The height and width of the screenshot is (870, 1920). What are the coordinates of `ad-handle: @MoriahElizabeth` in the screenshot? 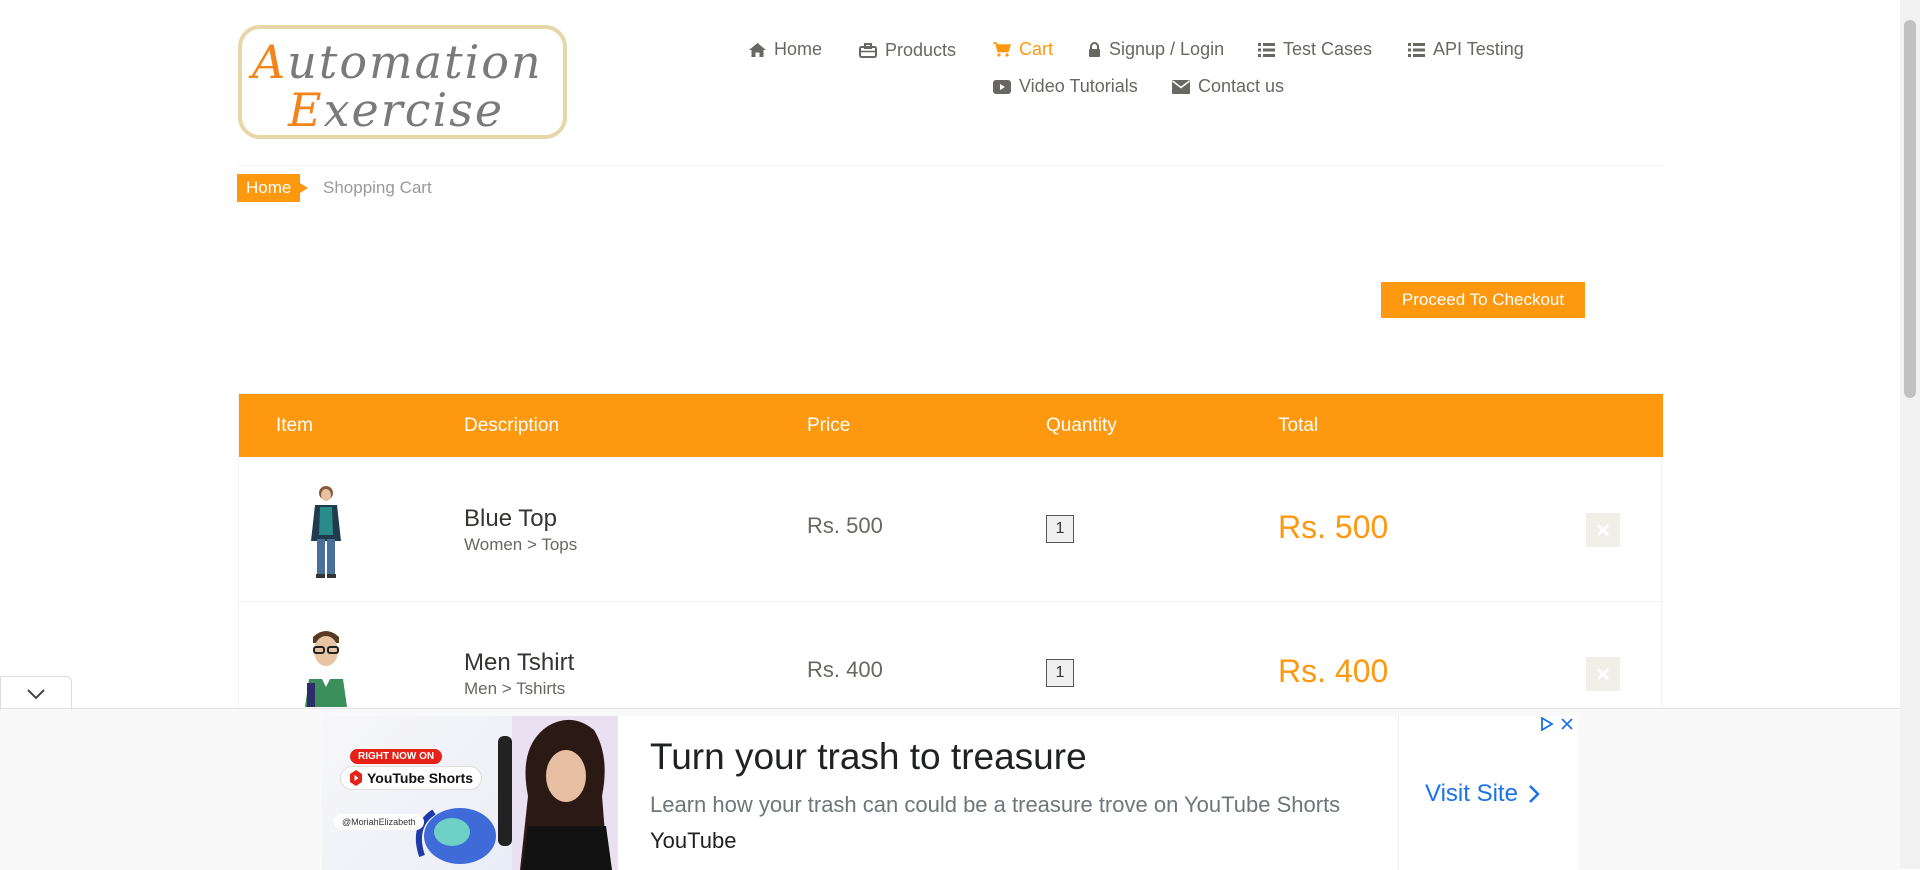 It's located at (379, 822).